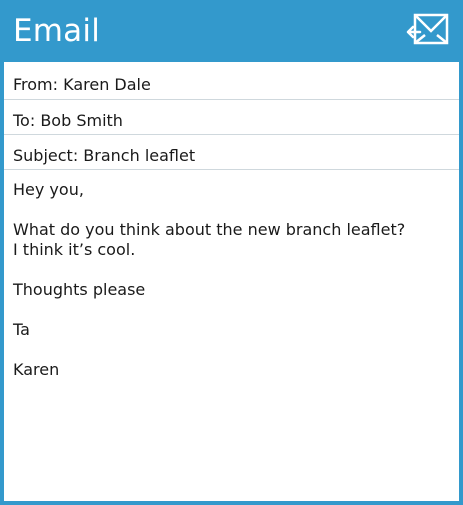 This screenshot has height=505, width=463. Describe the element at coordinates (79, 289) in the screenshot. I see `body-request: Thoughts please` at that location.